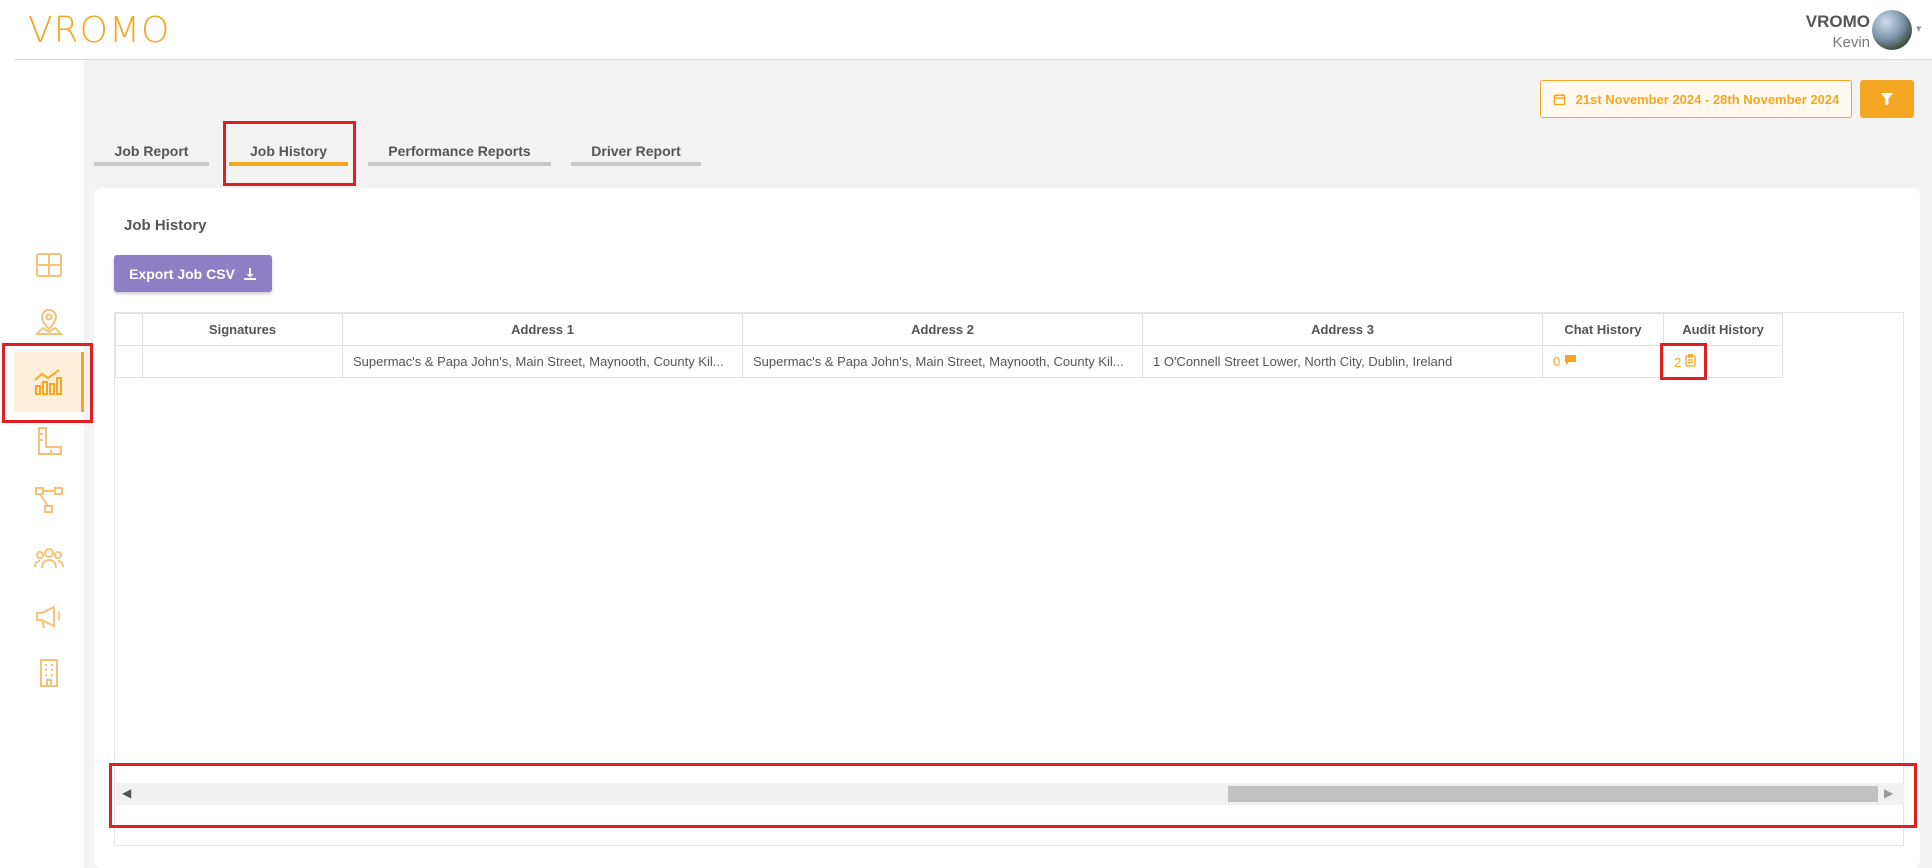  I want to click on workflow-icon, so click(49, 500).